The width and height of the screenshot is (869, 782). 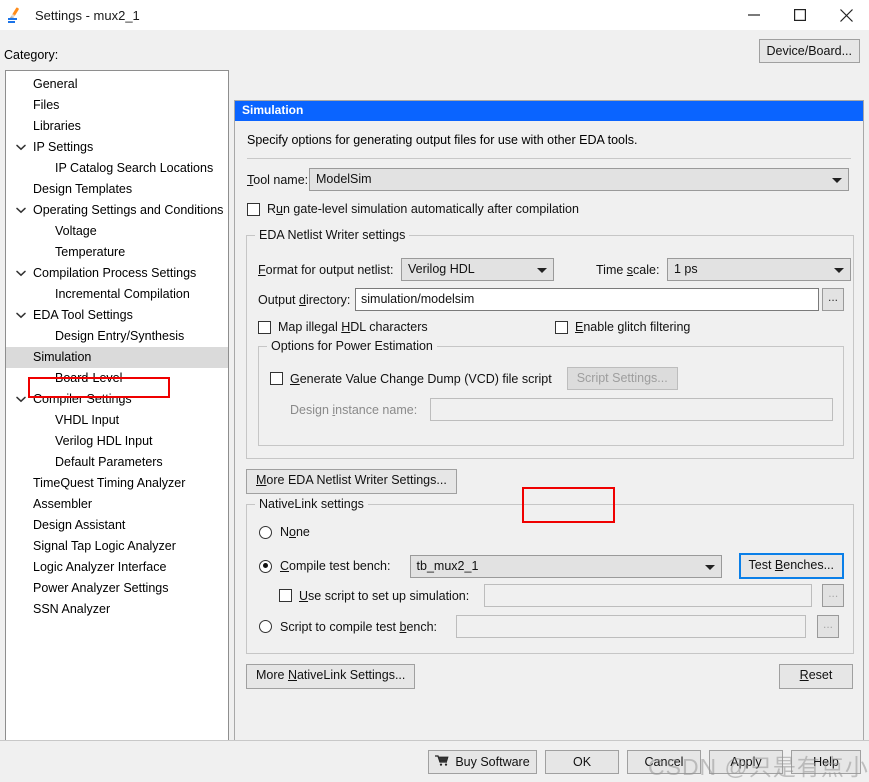 What do you see at coordinates (311, 504) in the screenshot?
I see `nativelink-group-title: NativeLink settings` at bounding box center [311, 504].